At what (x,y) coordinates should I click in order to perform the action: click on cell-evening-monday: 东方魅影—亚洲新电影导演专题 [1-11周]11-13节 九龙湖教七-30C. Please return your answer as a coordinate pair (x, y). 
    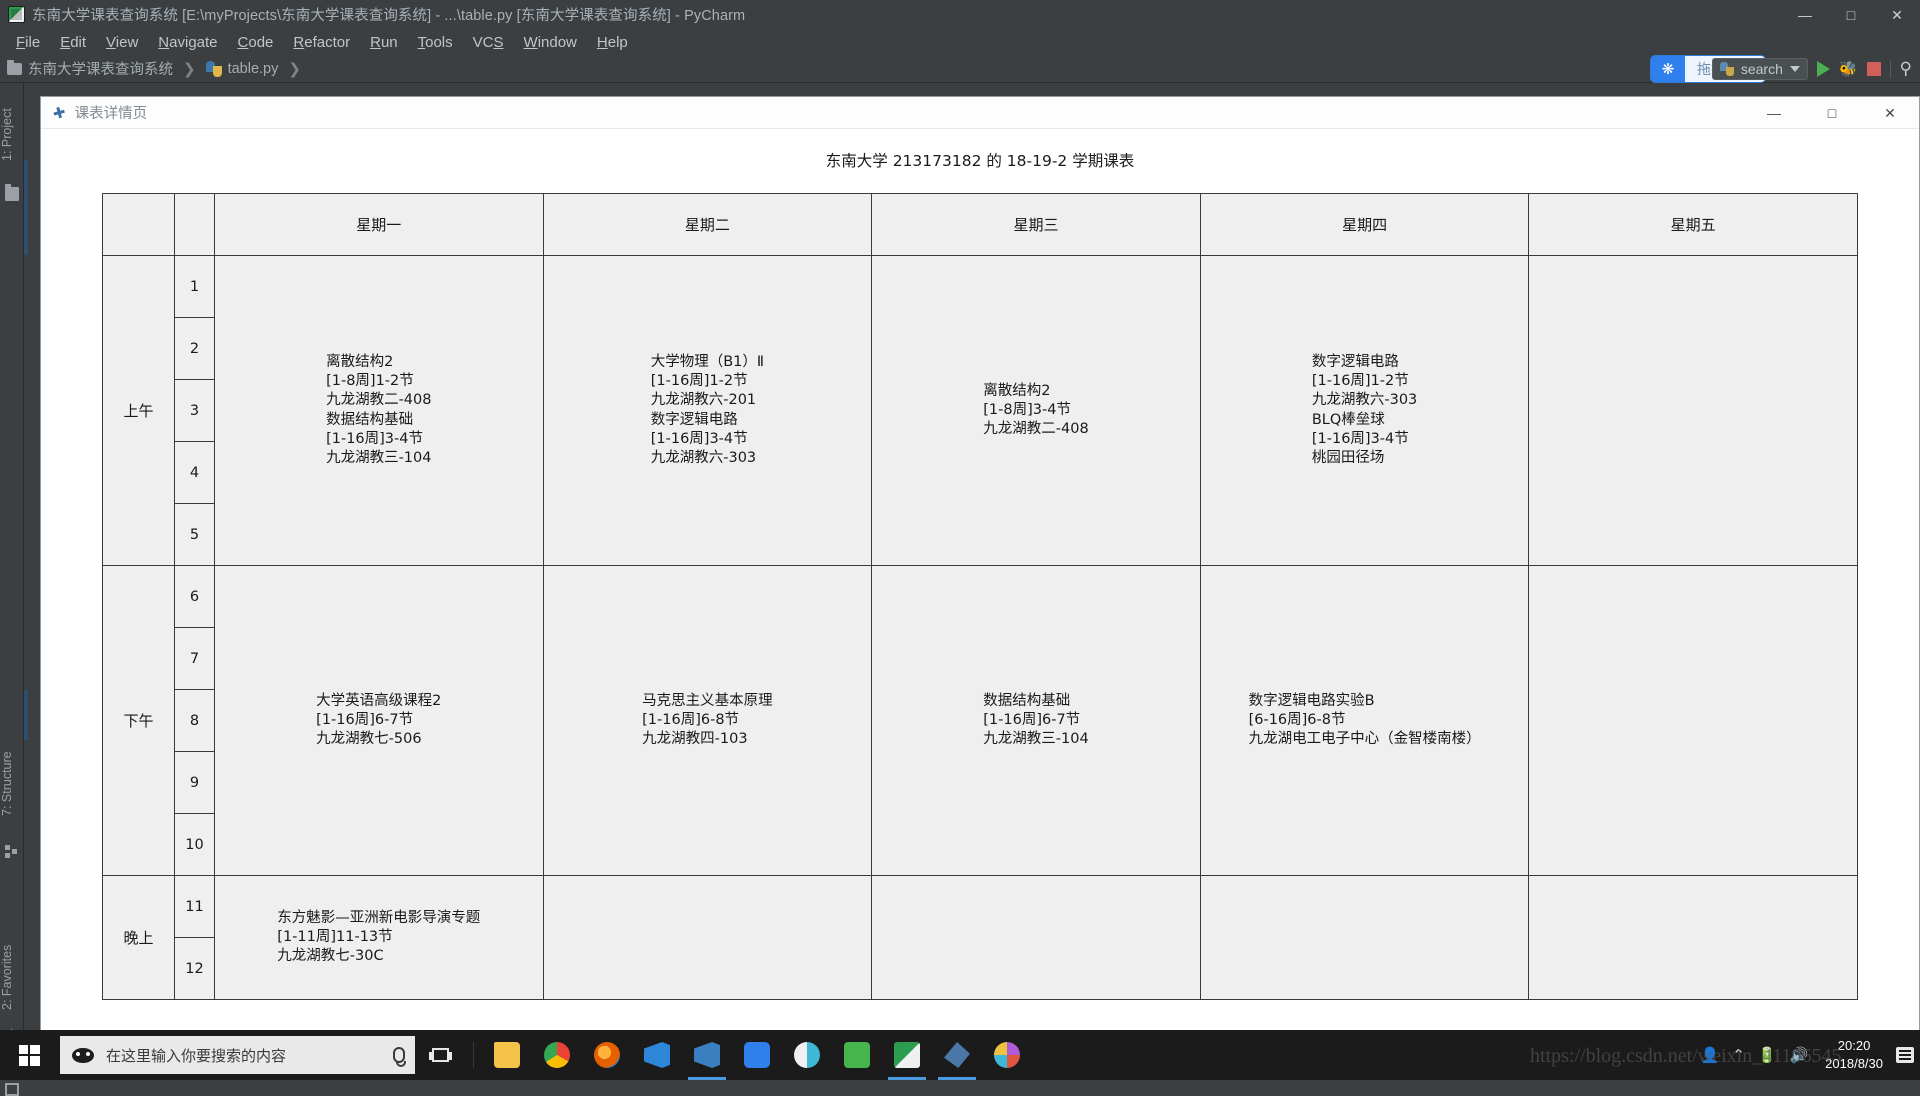
    Looking at the image, I should click on (379, 937).